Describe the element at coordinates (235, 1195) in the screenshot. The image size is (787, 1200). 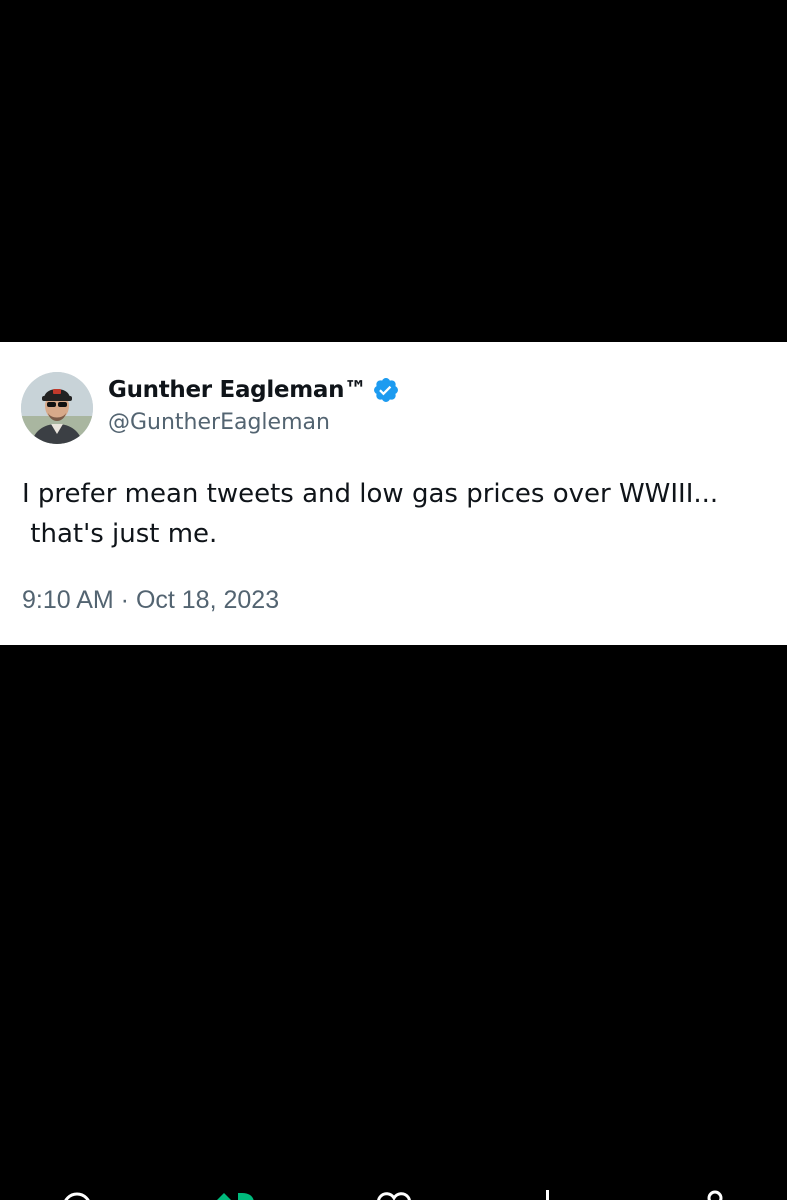
I see `grok-icon` at that location.